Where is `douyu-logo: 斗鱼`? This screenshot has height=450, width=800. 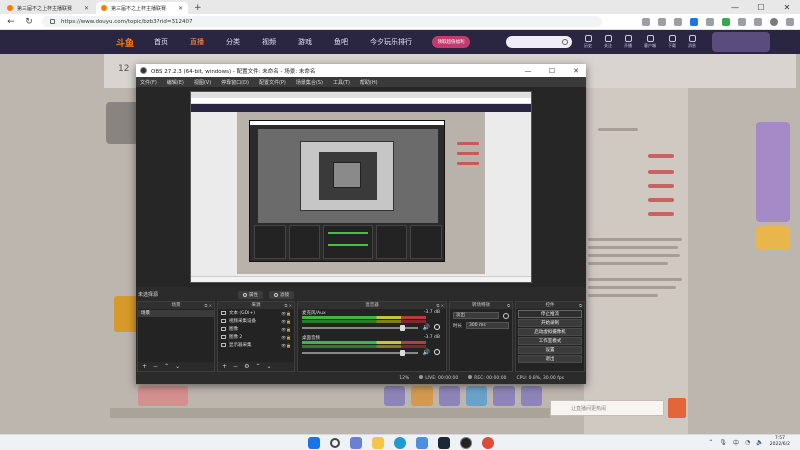
douyu-logo: 斗鱼 is located at coordinates (125, 42).